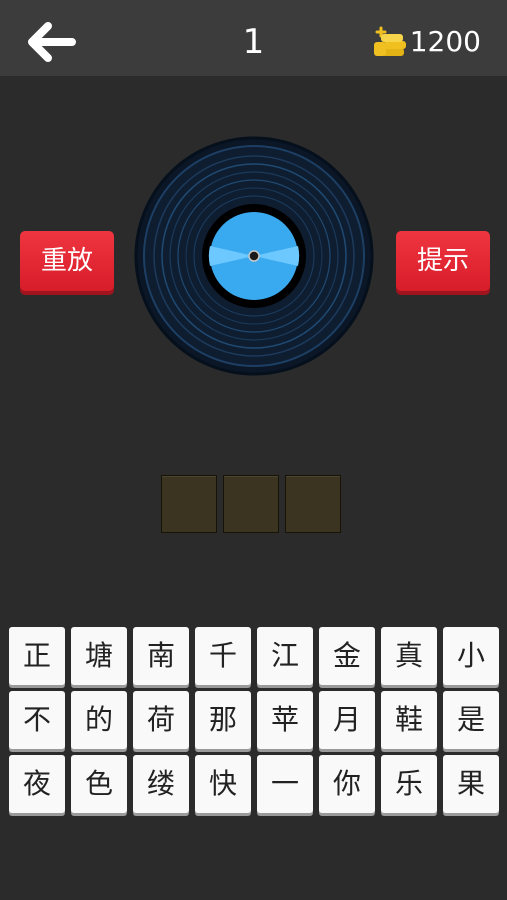 This screenshot has height=900, width=507. I want to click on top-bar: 1 1200, so click(253, 38).